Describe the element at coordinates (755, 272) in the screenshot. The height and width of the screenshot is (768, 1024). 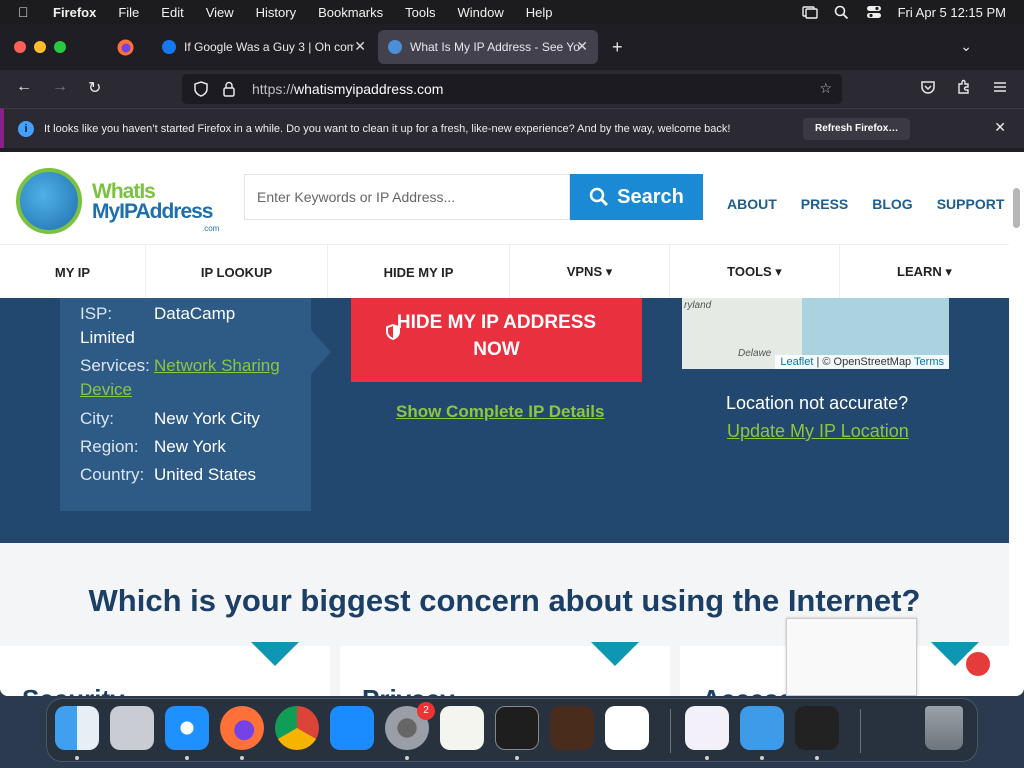
I see `nav-tools: TOOLS ▾` at that location.